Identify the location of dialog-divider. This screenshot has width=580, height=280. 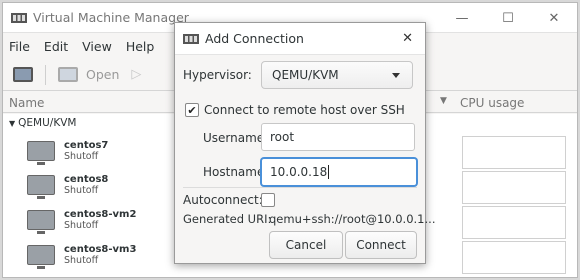
(300, 187).